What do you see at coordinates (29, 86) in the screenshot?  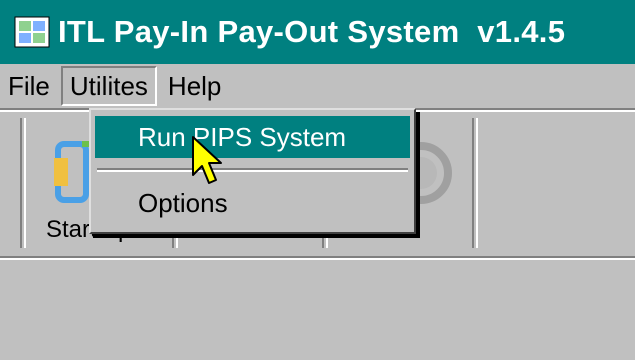 I see `menu-file: File` at bounding box center [29, 86].